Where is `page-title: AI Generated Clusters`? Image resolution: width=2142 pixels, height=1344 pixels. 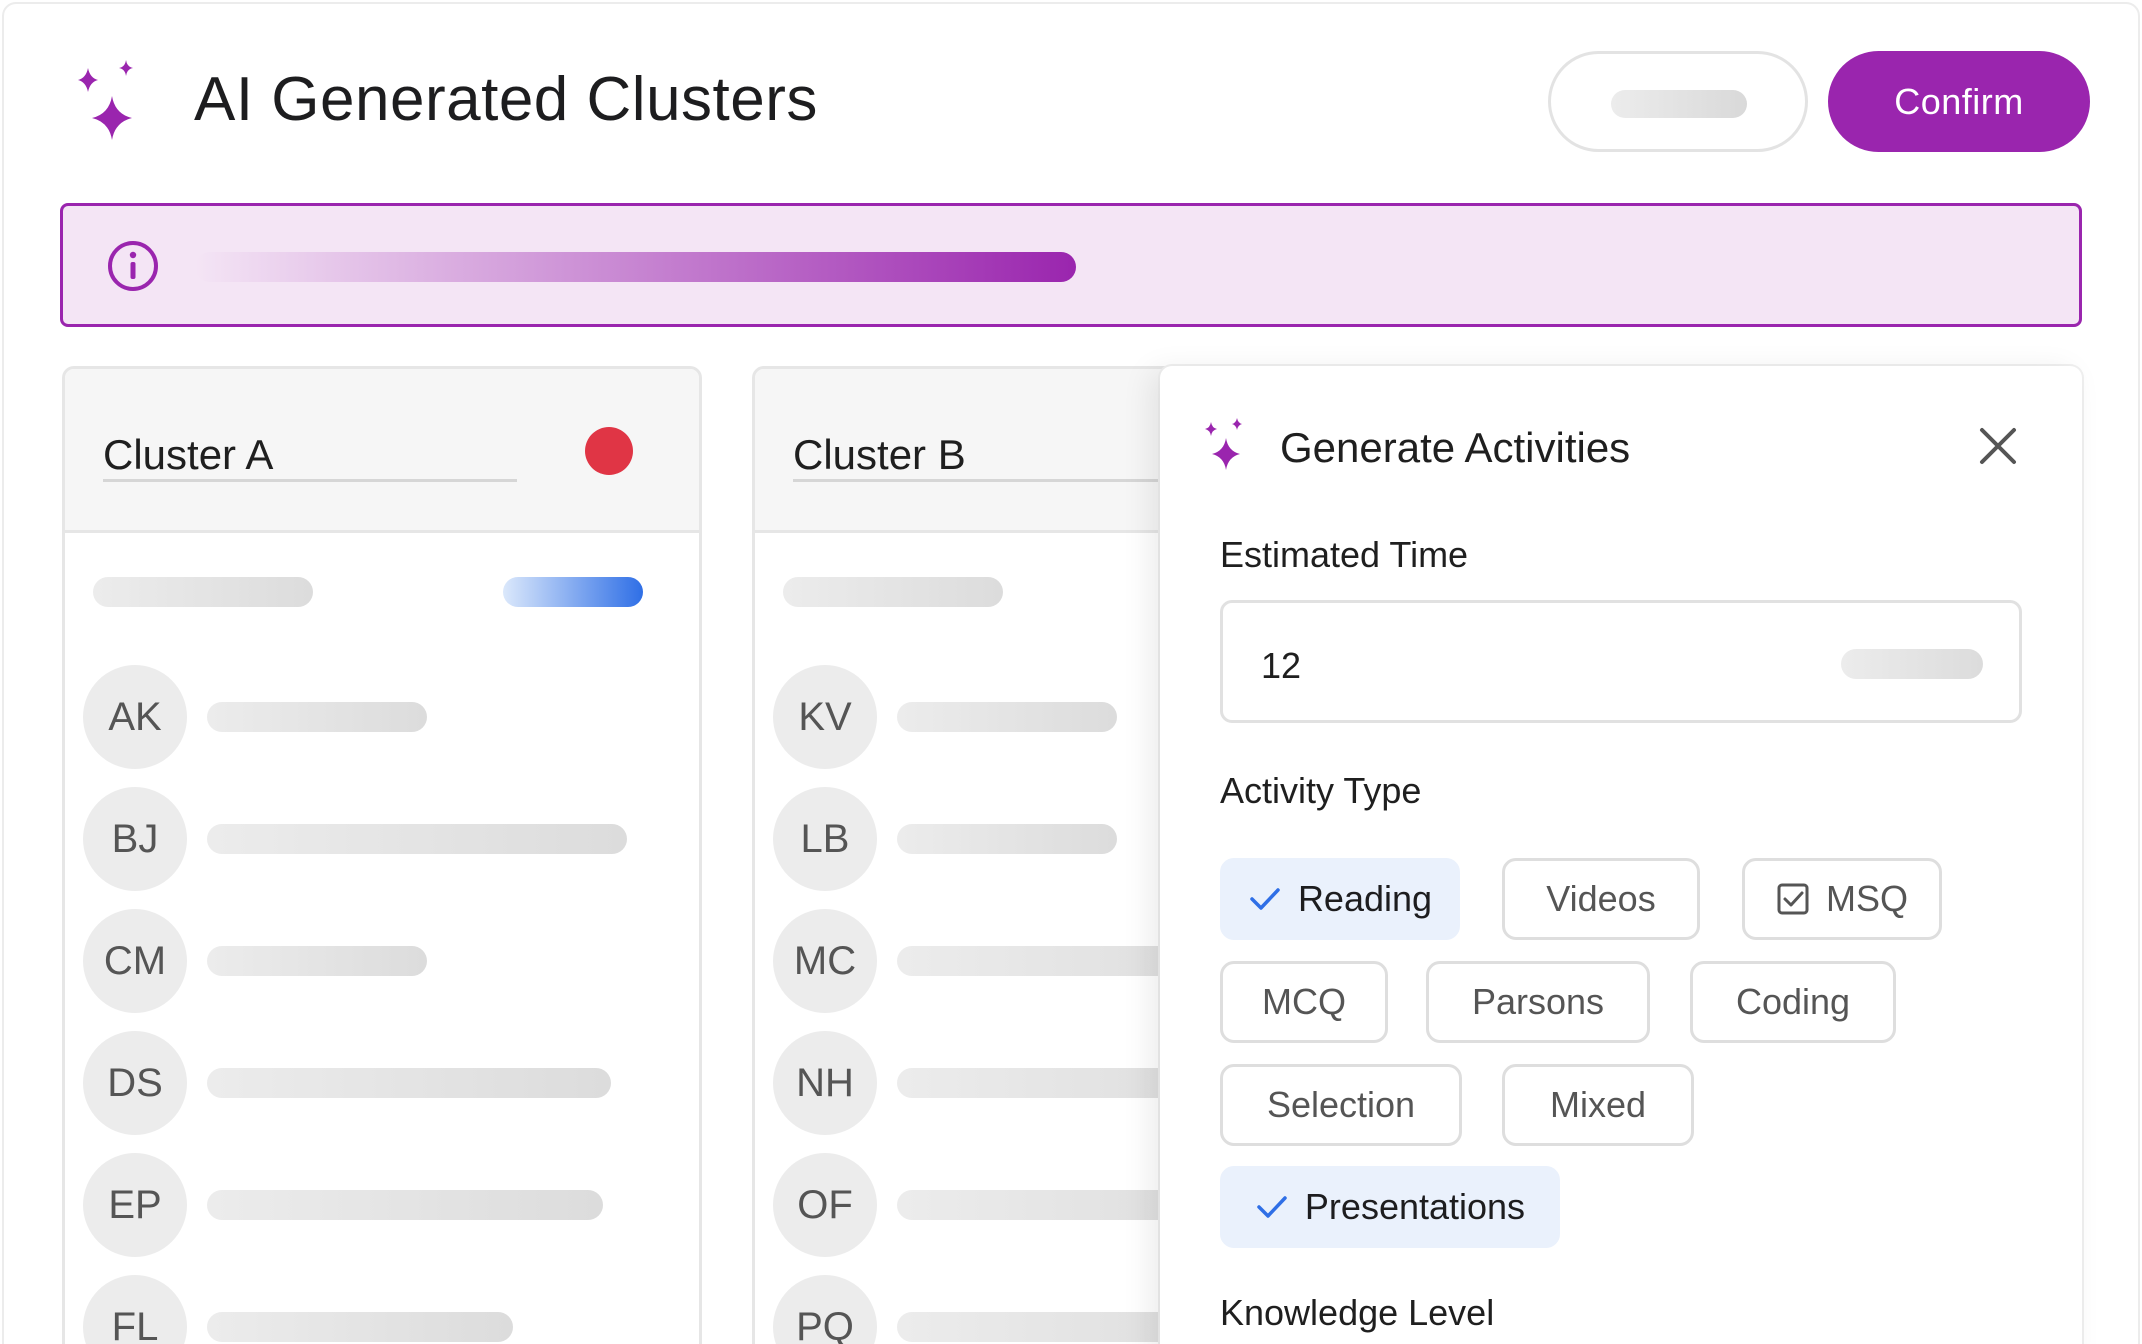
page-title: AI Generated Clusters is located at coordinates (506, 99).